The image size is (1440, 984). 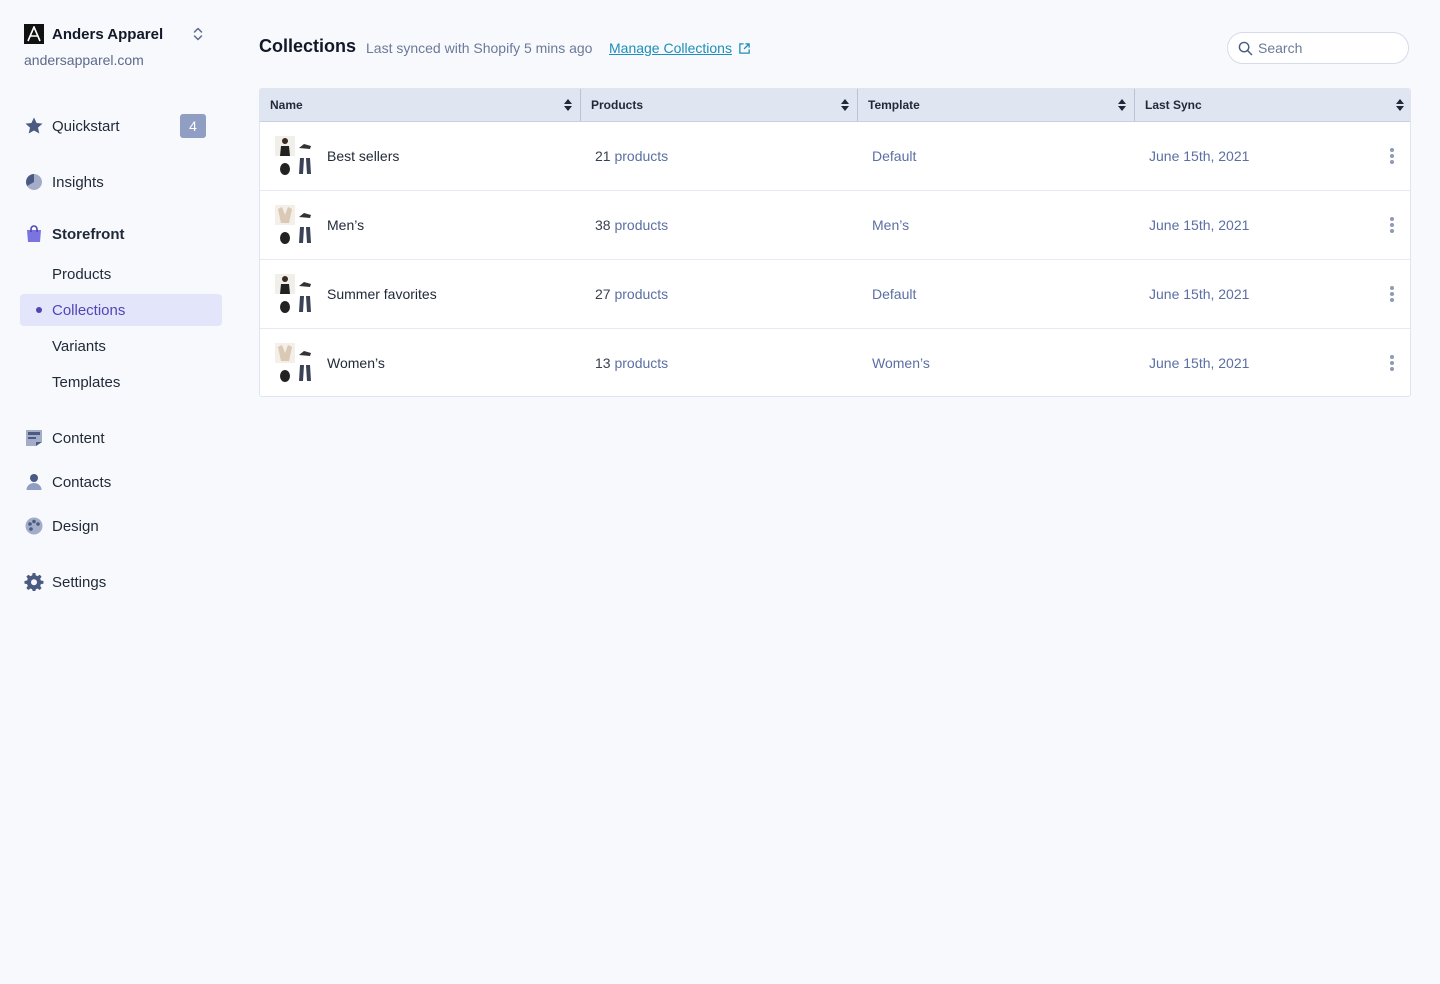 I want to click on search-box, so click(x=1318, y=48).